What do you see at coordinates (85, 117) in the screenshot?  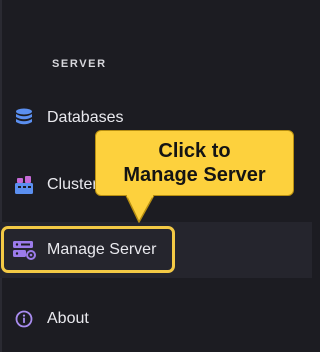 I see `sidebar-item-label: Databases` at bounding box center [85, 117].